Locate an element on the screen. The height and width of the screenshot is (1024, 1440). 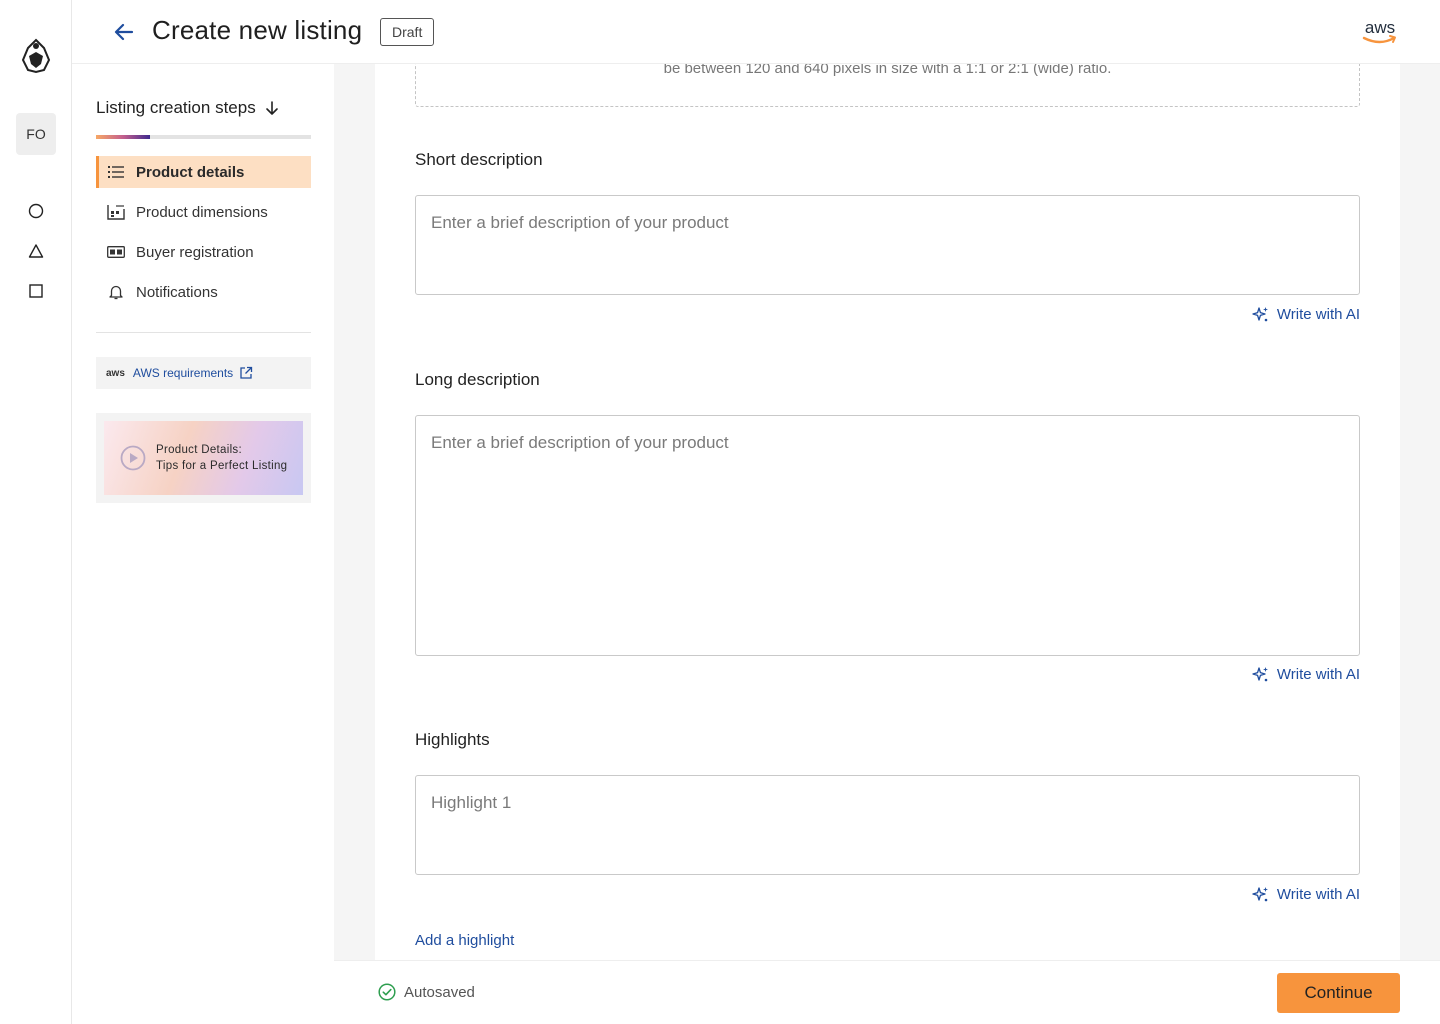
aws-requirements-link: aws AWS requirements is located at coordinates (203, 373).